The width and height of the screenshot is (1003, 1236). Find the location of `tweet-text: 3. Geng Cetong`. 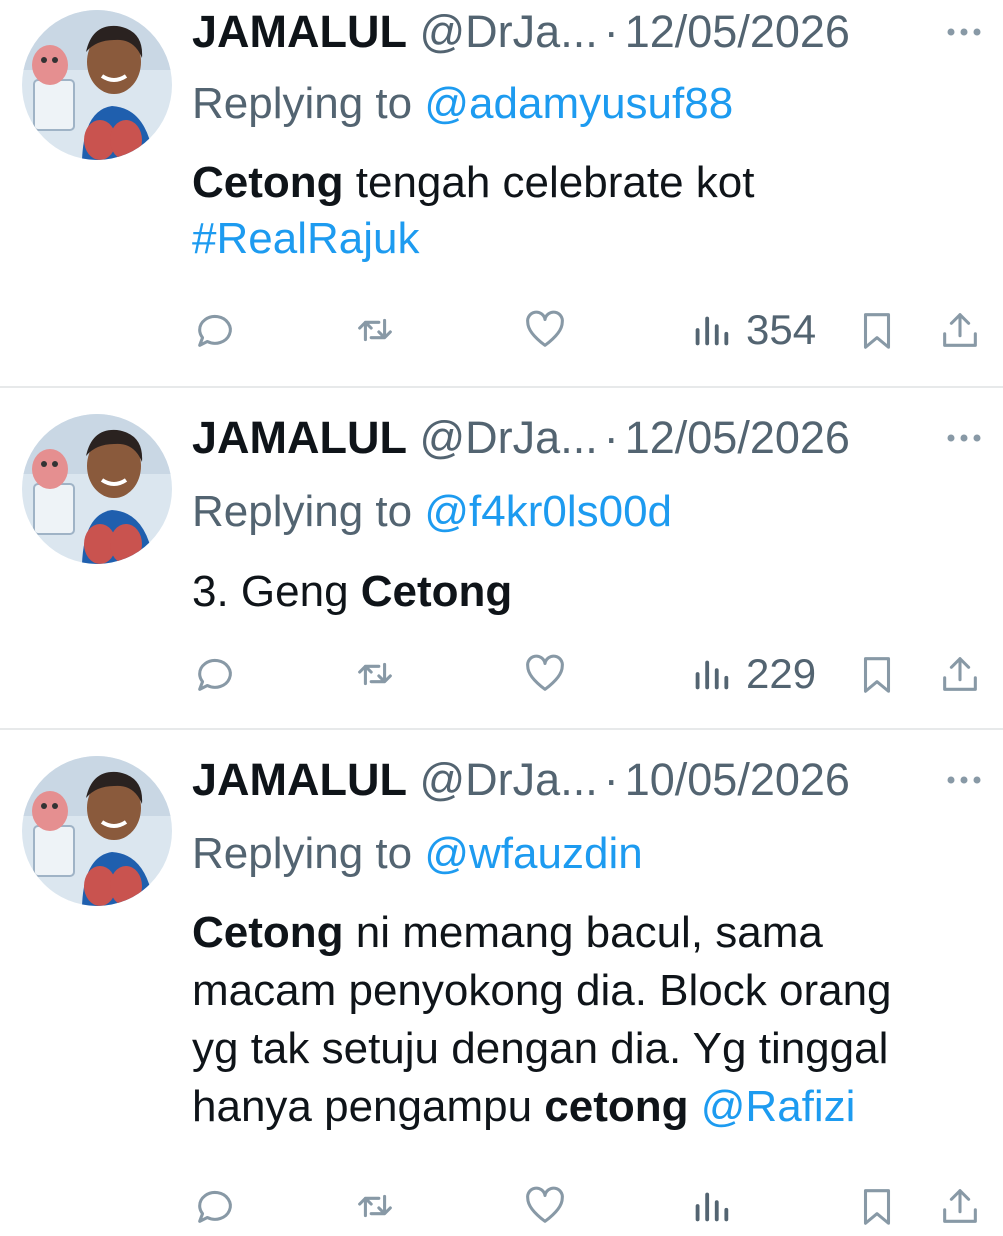

tweet-text: 3. Geng Cetong is located at coordinates (592, 592).